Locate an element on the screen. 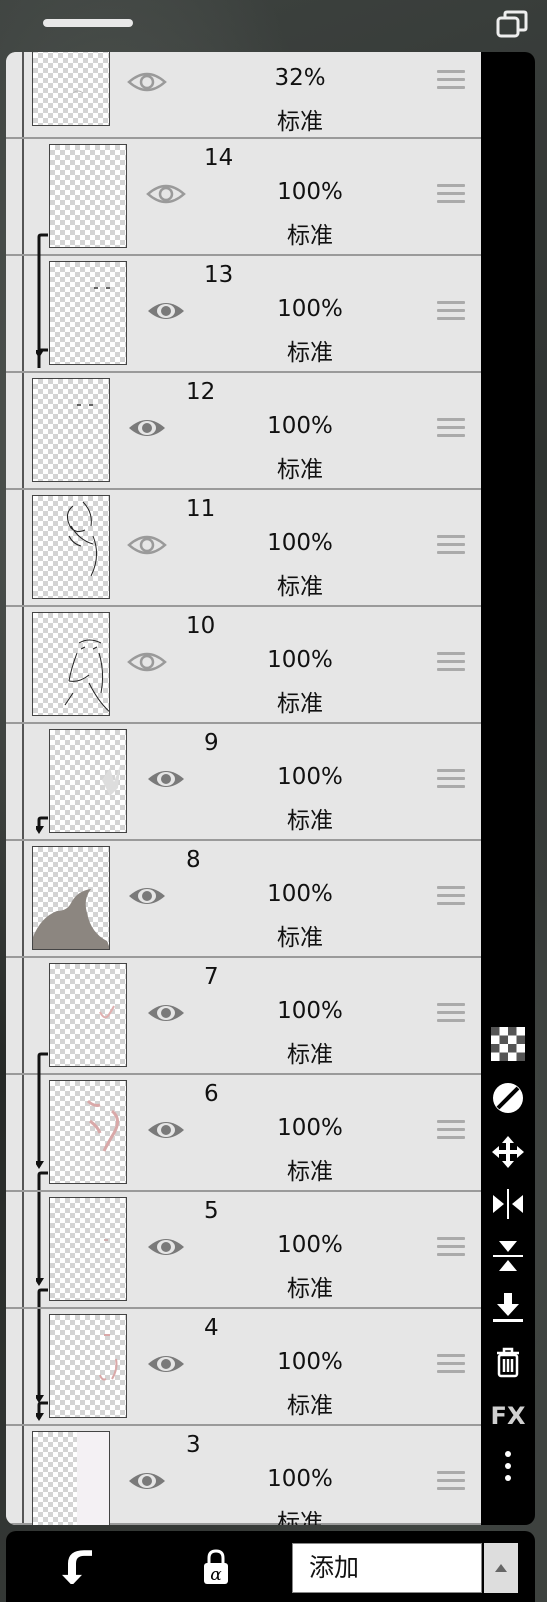 This screenshot has width=547, height=1602. layer-row-3: 3 100% 标准 is located at coordinates (243, 1475).